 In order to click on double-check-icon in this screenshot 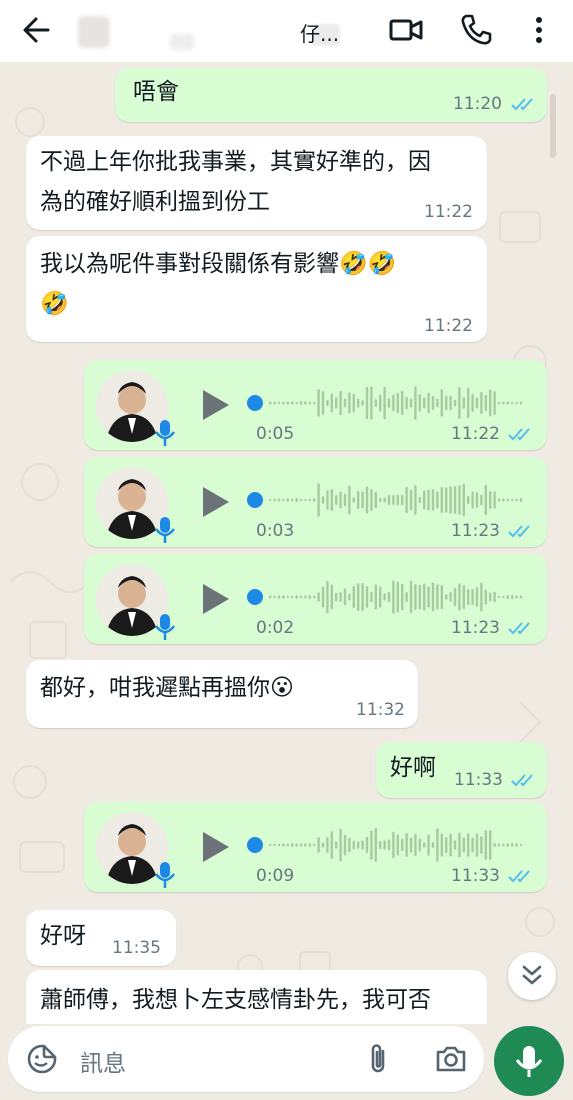, I will do `click(519, 628)`.